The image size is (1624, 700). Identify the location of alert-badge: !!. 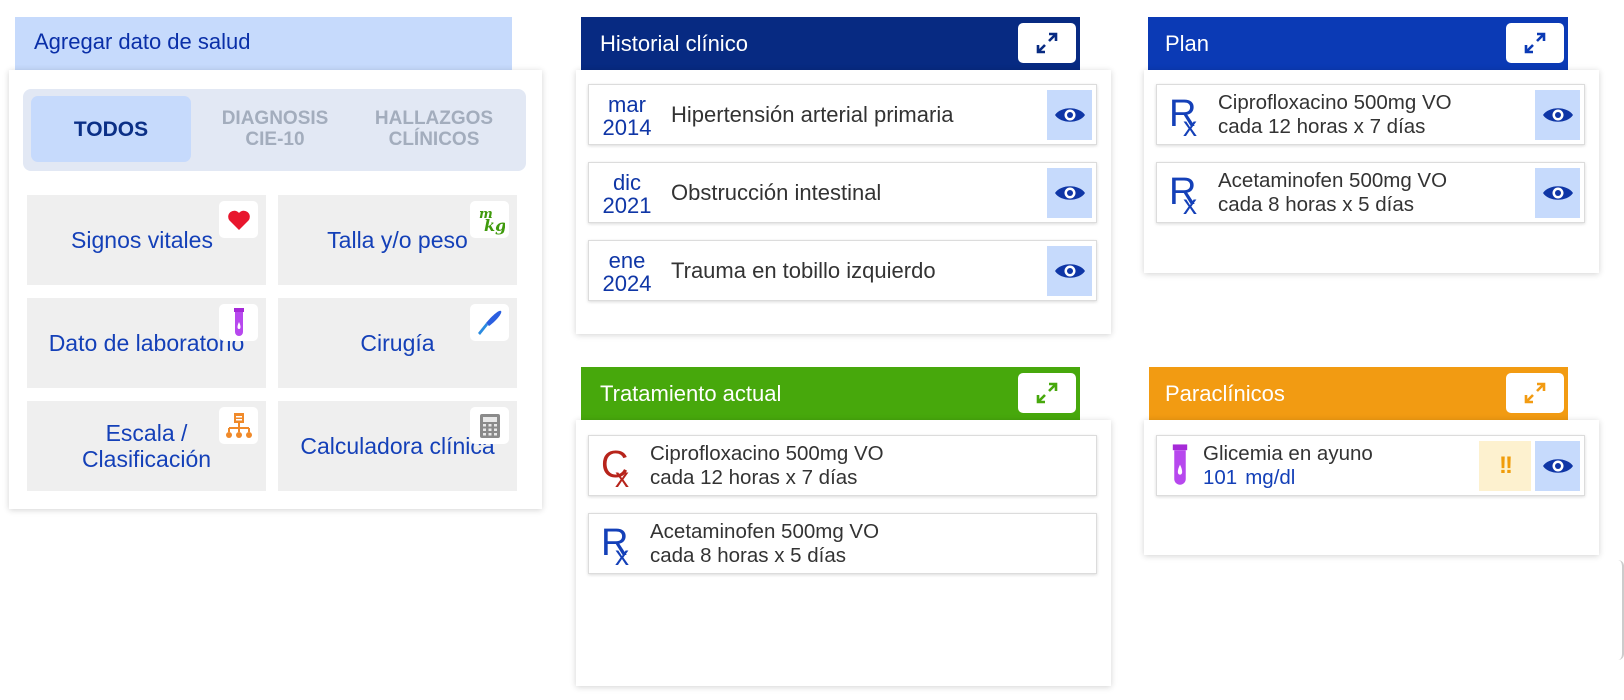
(1505, 466).